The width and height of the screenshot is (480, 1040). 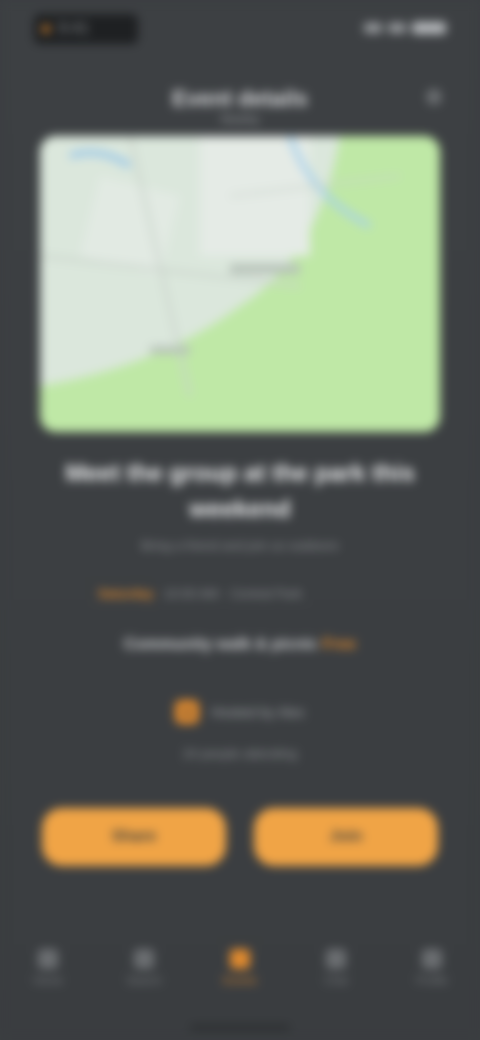 What do you see at coordinates (240, 28) in the screenshot?
I see `status-bar: 9:41` at bounding box center [240, 28].